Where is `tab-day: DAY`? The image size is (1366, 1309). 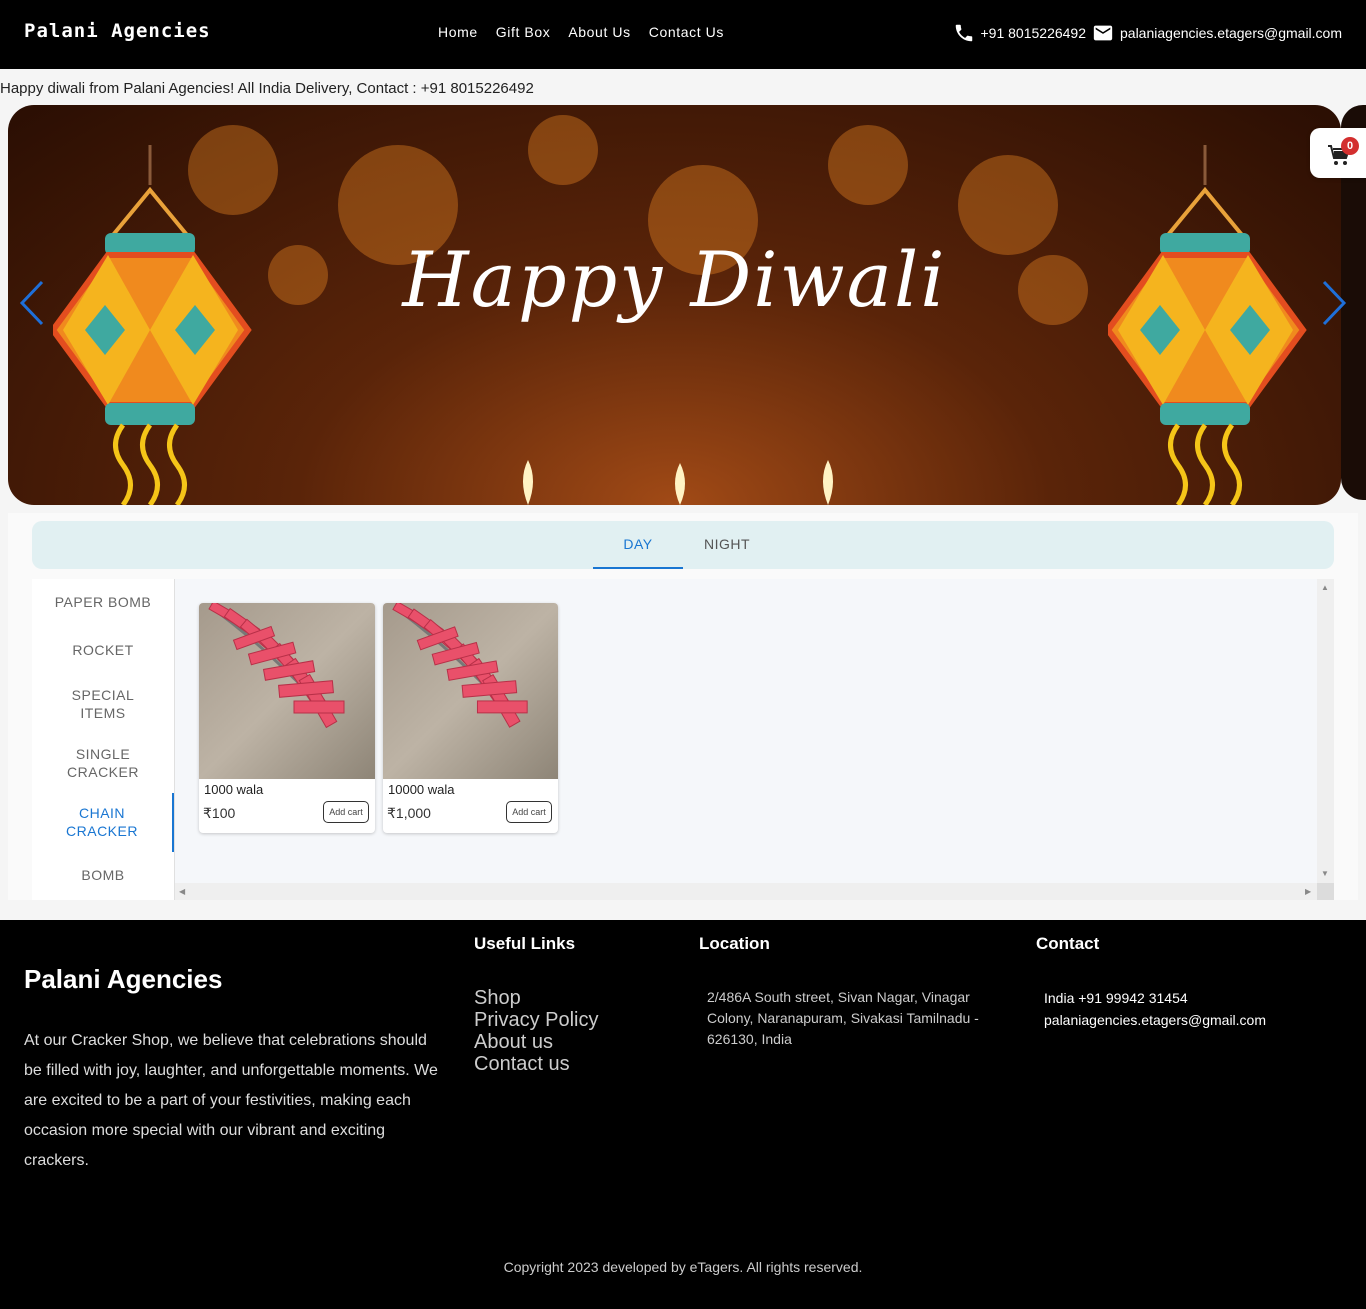 tab-day: DAY is located at coordinates (638, 545).